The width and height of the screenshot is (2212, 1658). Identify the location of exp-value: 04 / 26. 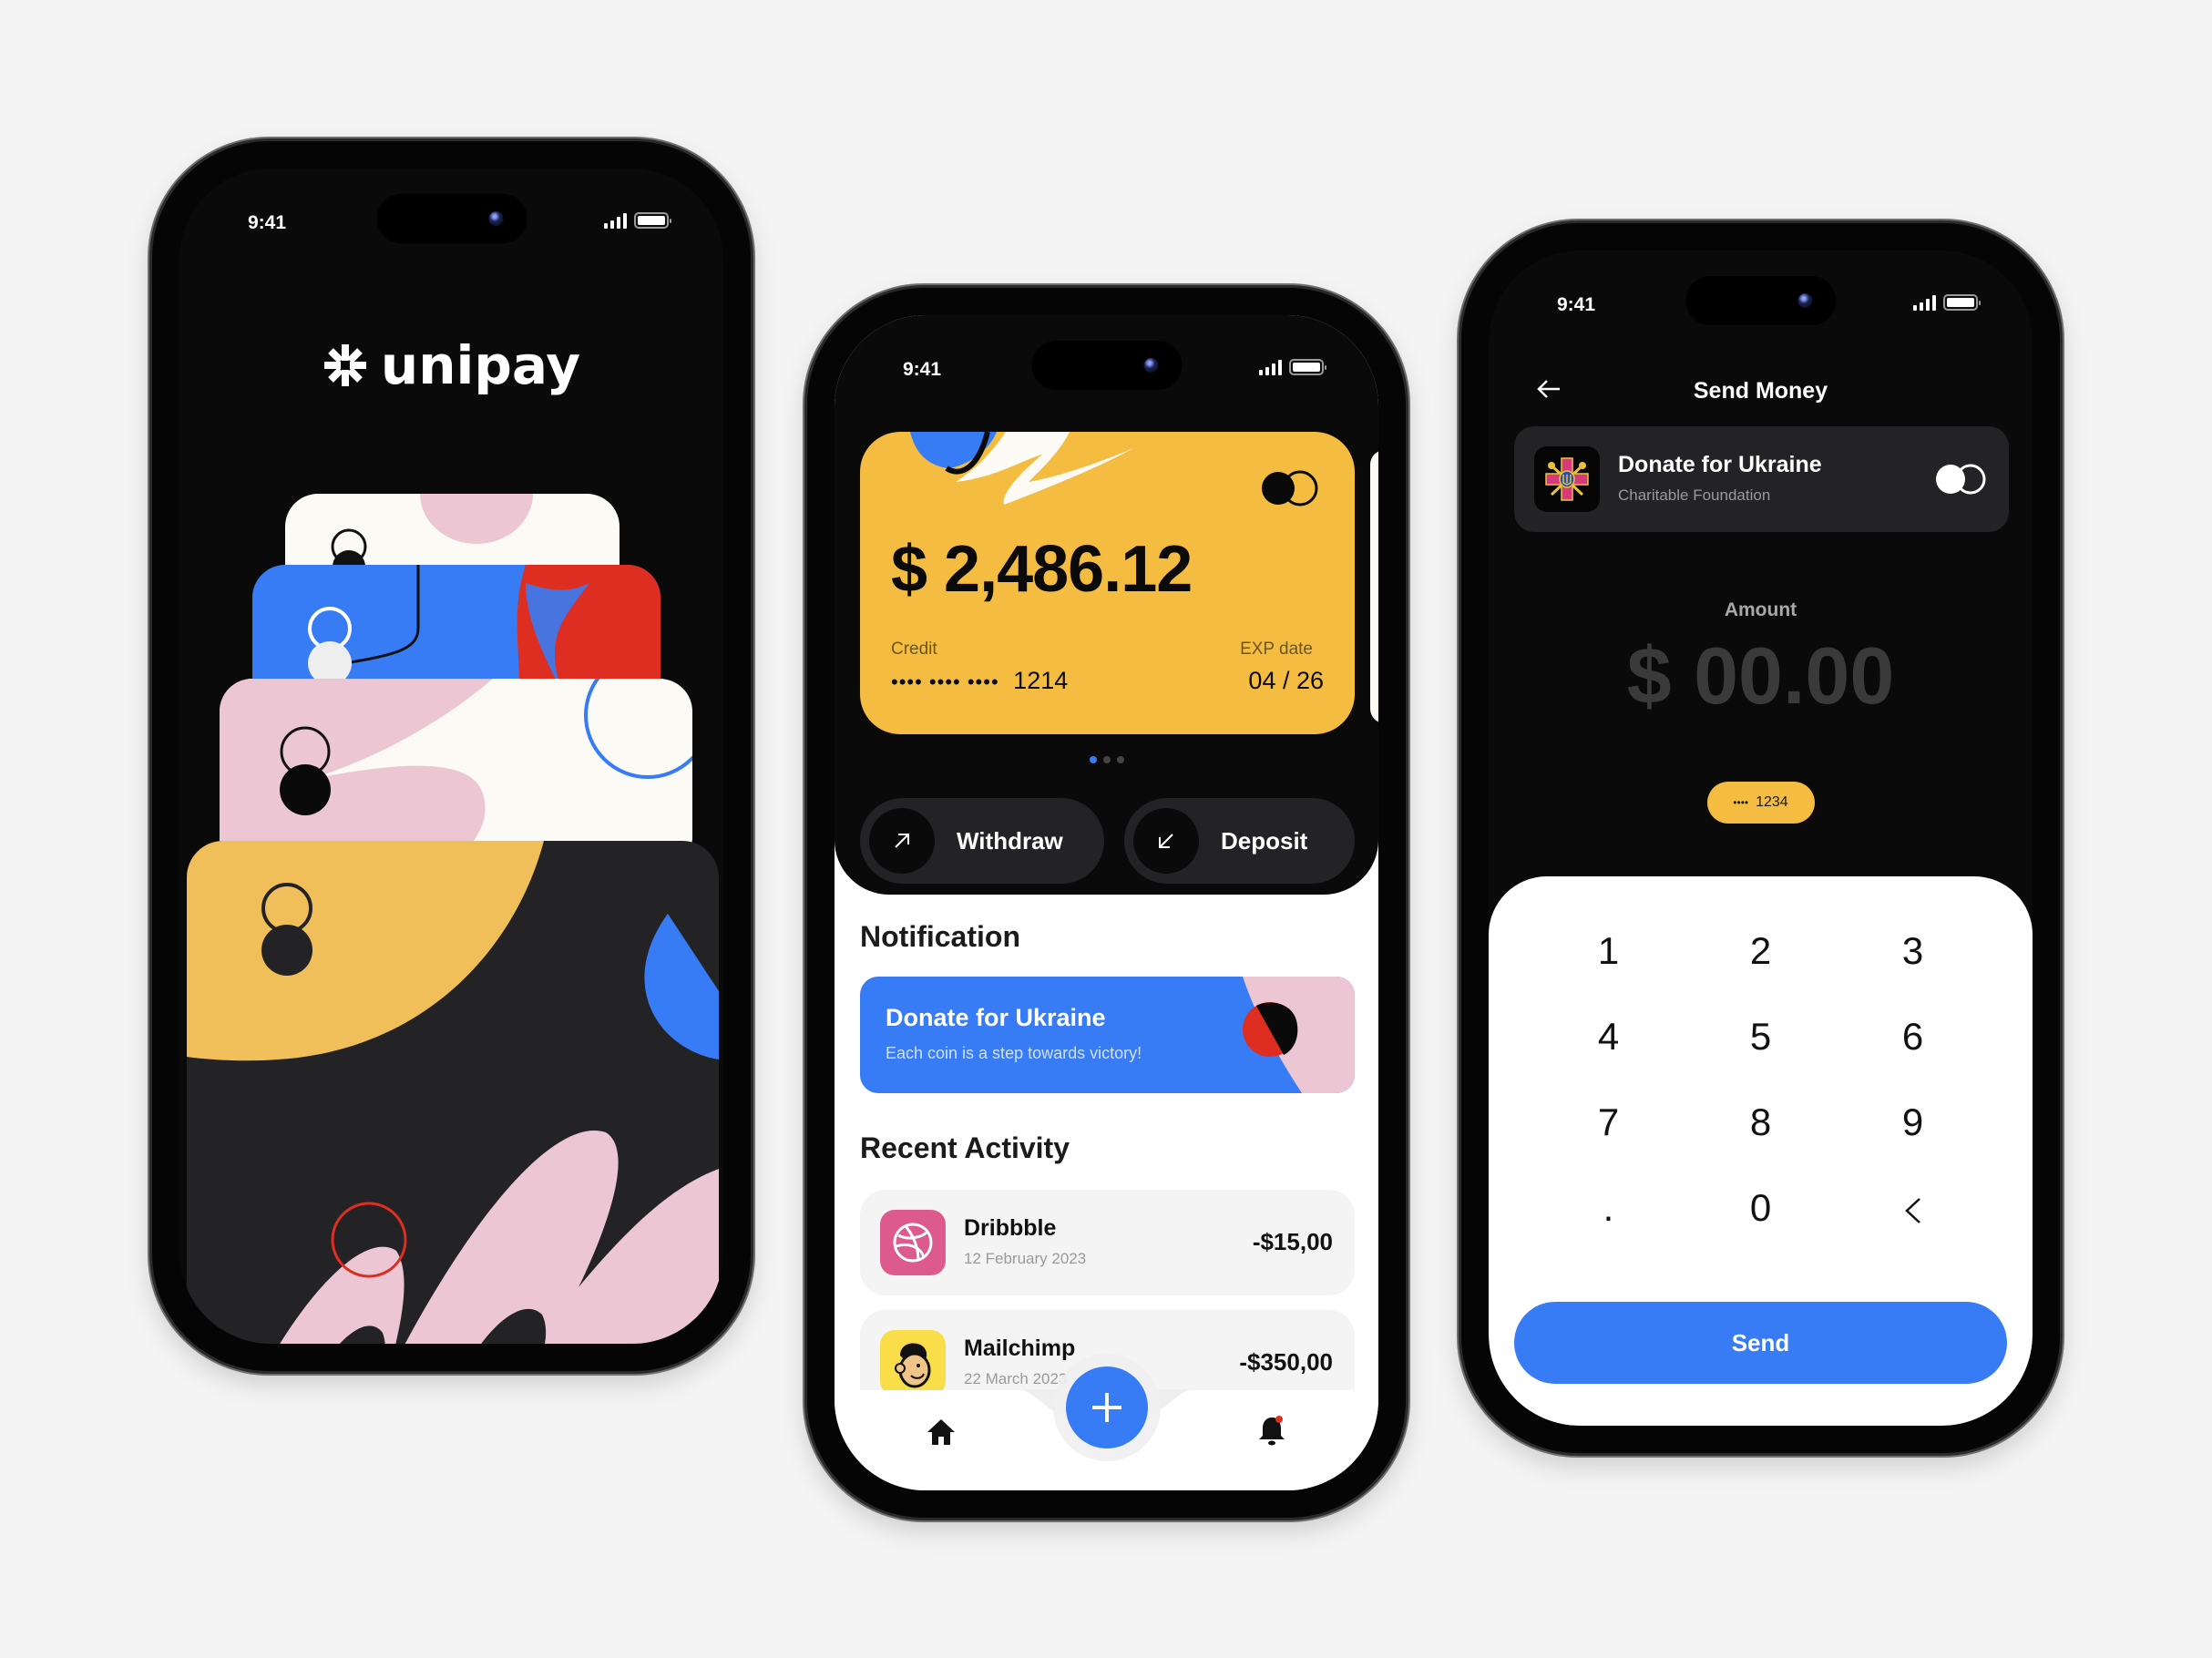
(1286, 680).